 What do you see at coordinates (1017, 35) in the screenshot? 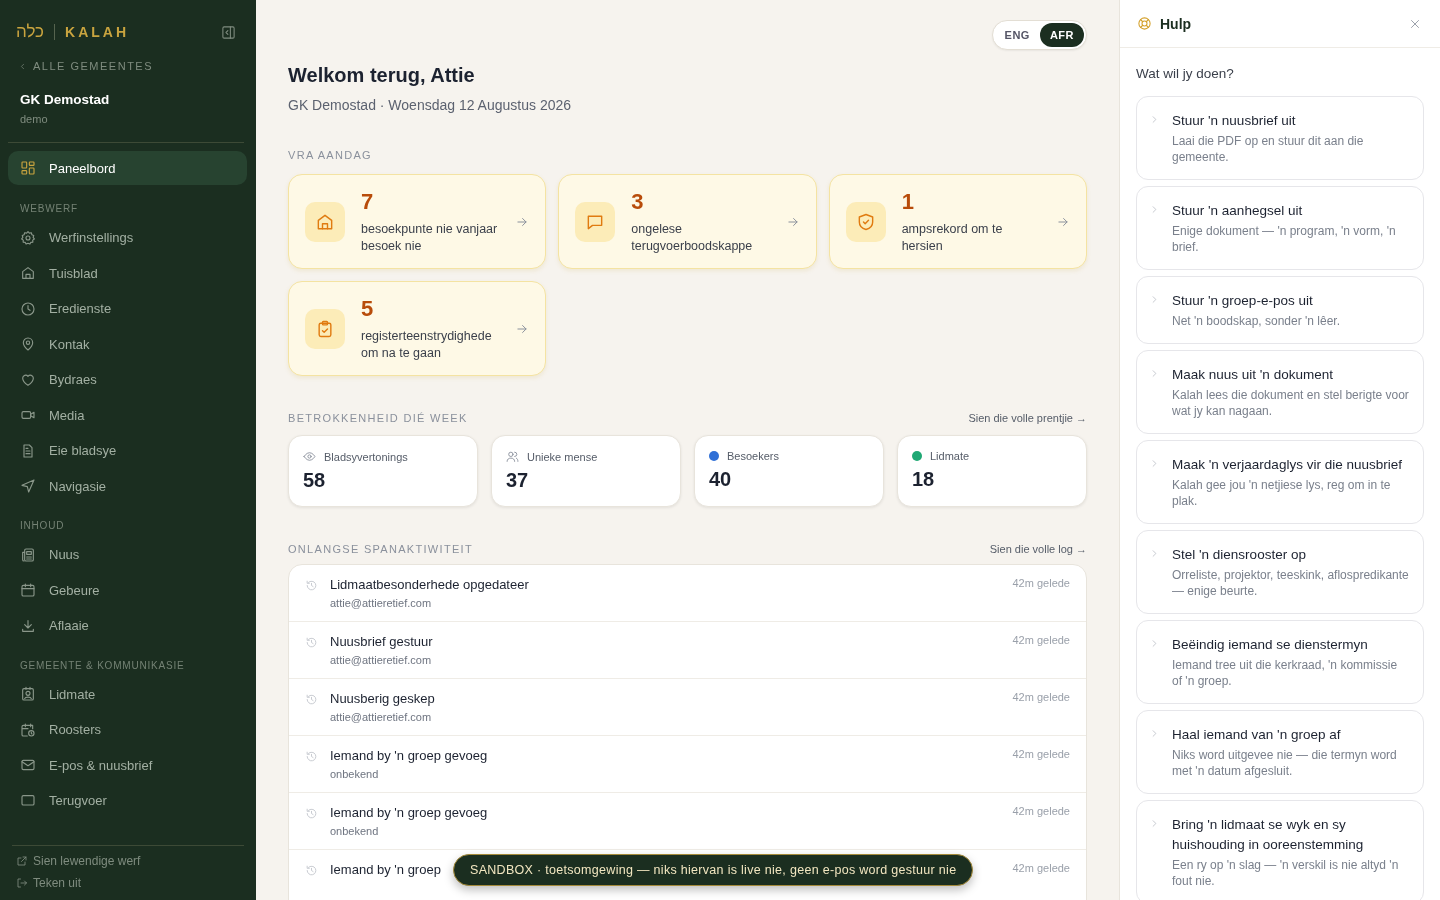
I see `language-option: ENG` at bounding box center [1017, 35].